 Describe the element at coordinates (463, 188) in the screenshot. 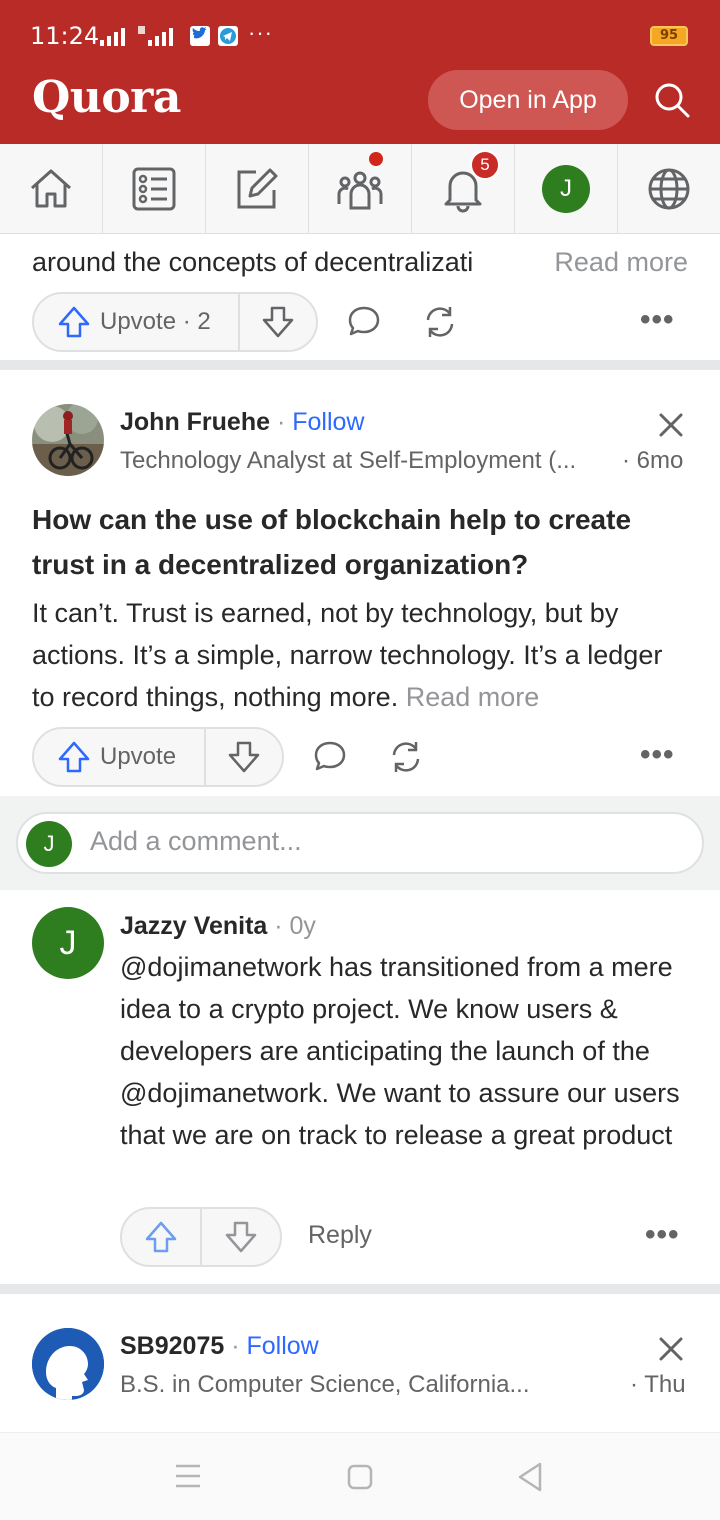

I see `nav-notifications: 5` at that location.